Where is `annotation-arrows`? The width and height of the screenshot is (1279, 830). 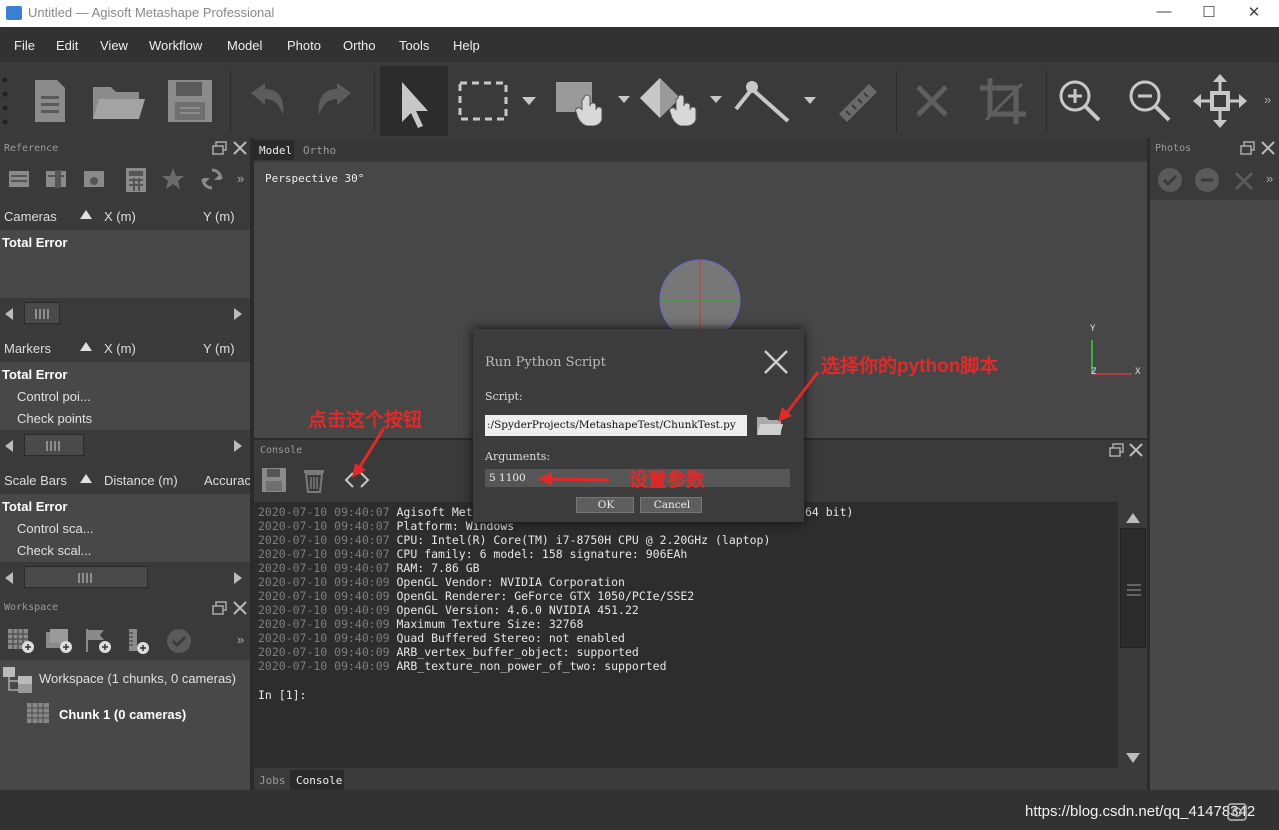 annotation-arrows is located at coordinates (586, 428).